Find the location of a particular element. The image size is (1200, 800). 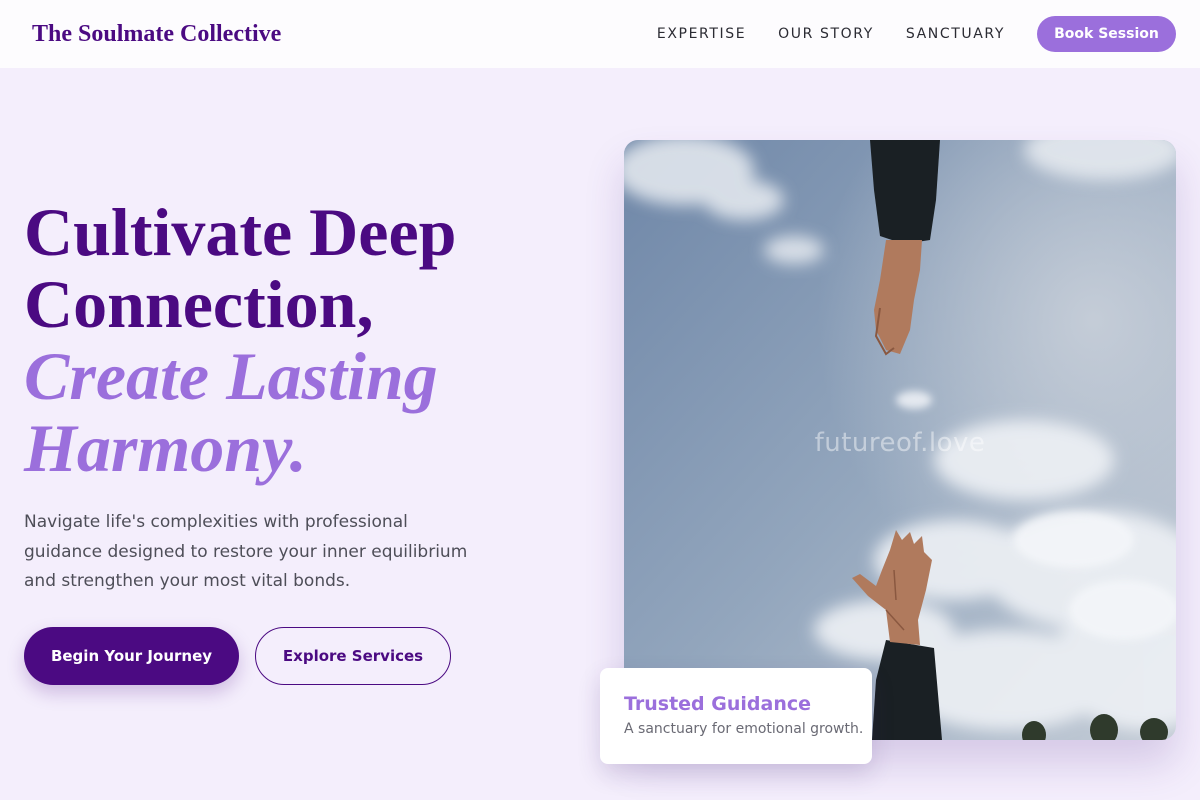

hero-title-line: Connection, is located at coordinates (199, 304).